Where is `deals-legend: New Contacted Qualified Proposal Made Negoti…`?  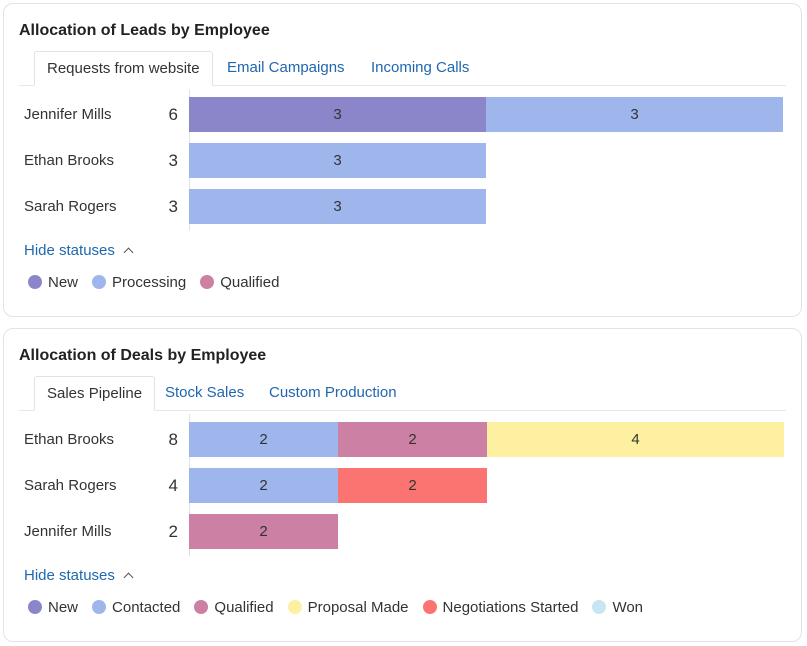 deals-legend: New Contacted Qualified Proposal Made Negoti… is located at coordinates (342, 607).